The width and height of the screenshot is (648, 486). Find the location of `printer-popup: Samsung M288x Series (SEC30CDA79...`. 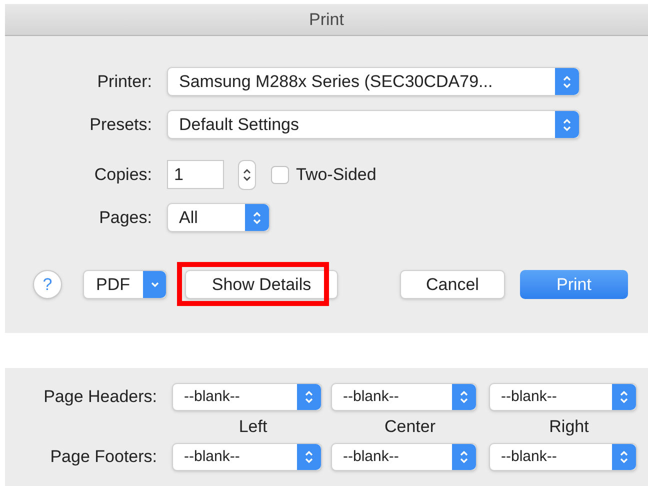

printer-popup: Samsung M288x Series (SEC30CDA79... is located at coordinates (373, 81).